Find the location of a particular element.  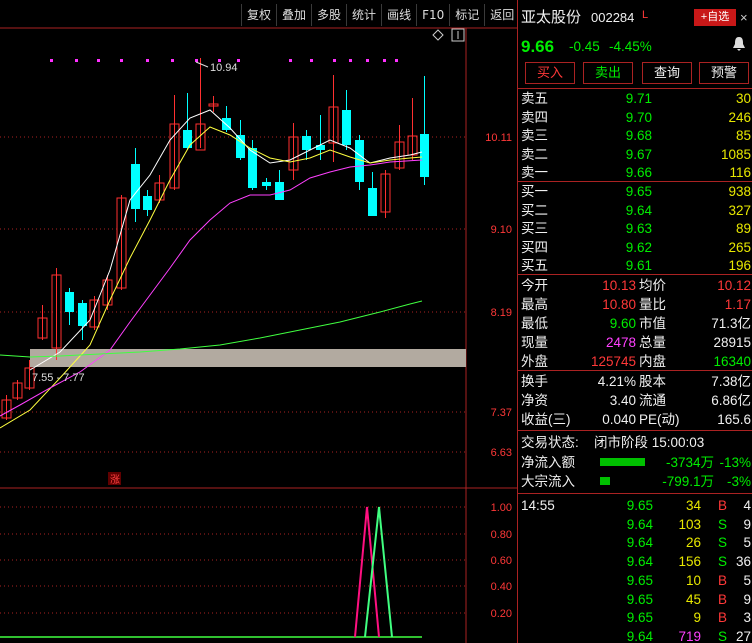

asks-row: 卖四 9.70 246 is located at coordinates (635, 117).